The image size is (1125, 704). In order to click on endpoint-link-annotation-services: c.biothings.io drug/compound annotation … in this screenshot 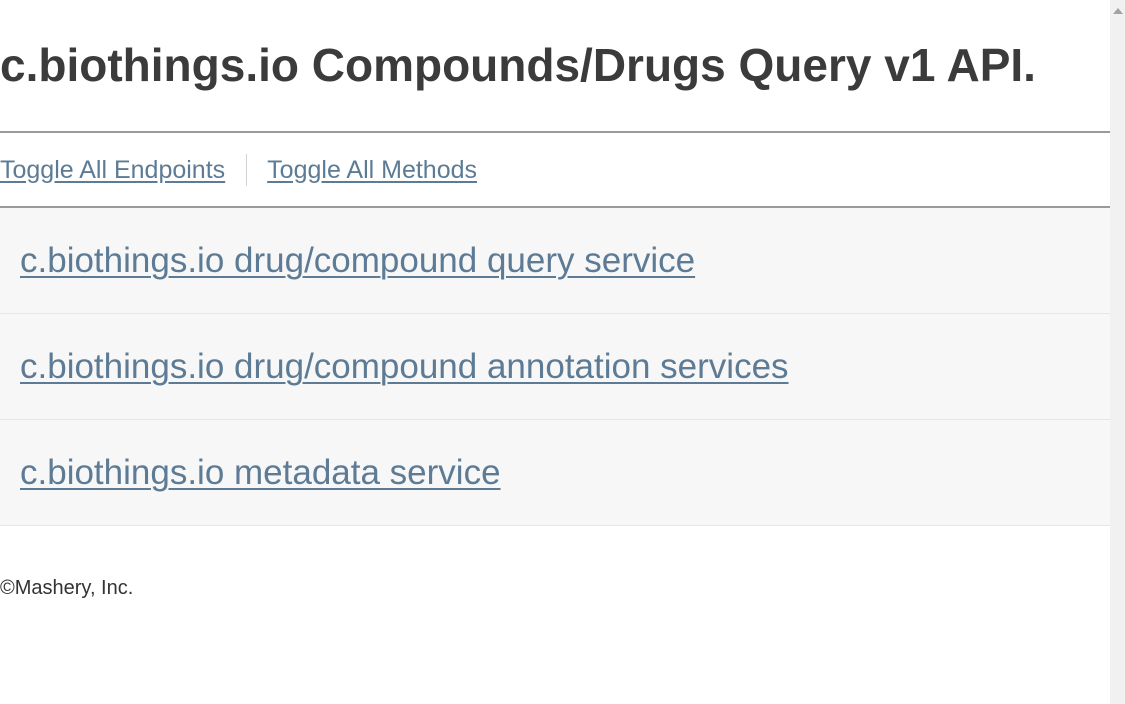, I will do `click(404, 367)`.